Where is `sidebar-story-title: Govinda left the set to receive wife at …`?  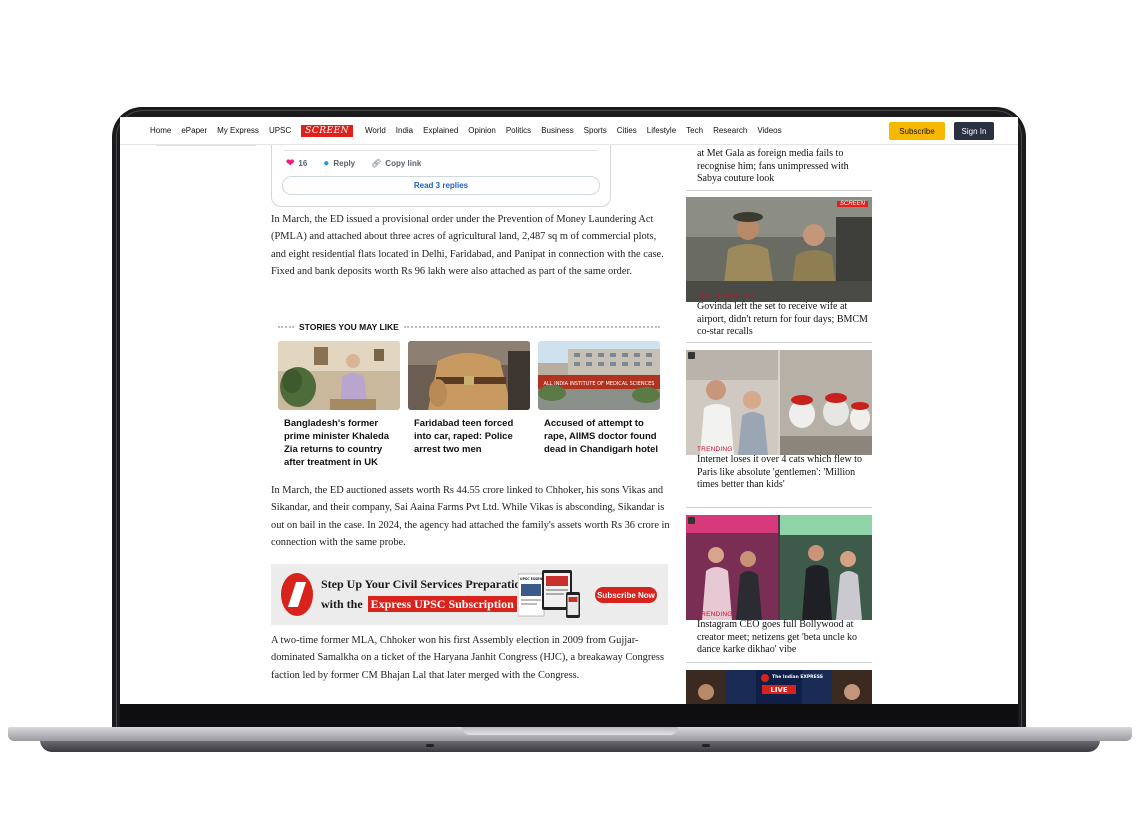
sidebar-story-title: Govinda left the set to receive wife at … is located at coordinates (785, 320).